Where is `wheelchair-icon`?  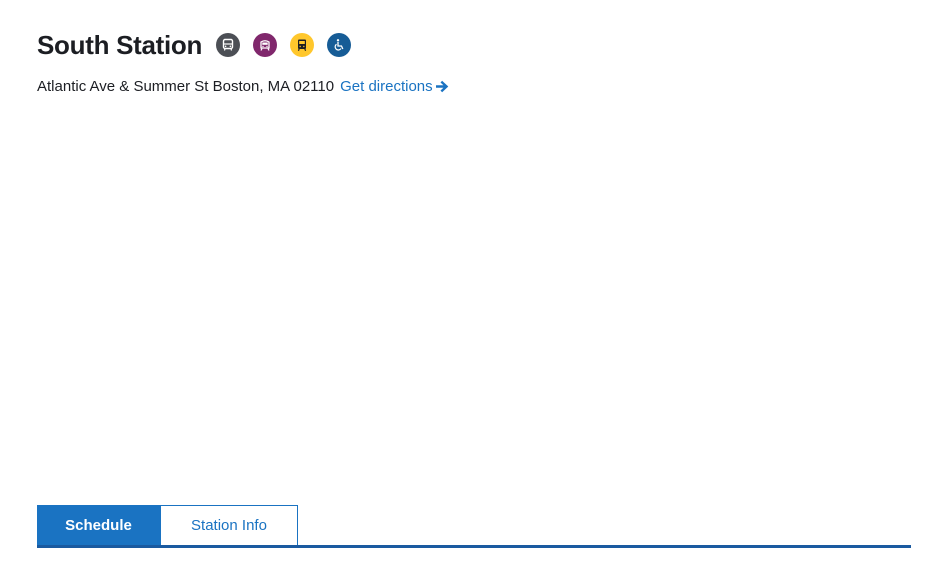
wheelchair-icon is located at coordinates (339, 45).